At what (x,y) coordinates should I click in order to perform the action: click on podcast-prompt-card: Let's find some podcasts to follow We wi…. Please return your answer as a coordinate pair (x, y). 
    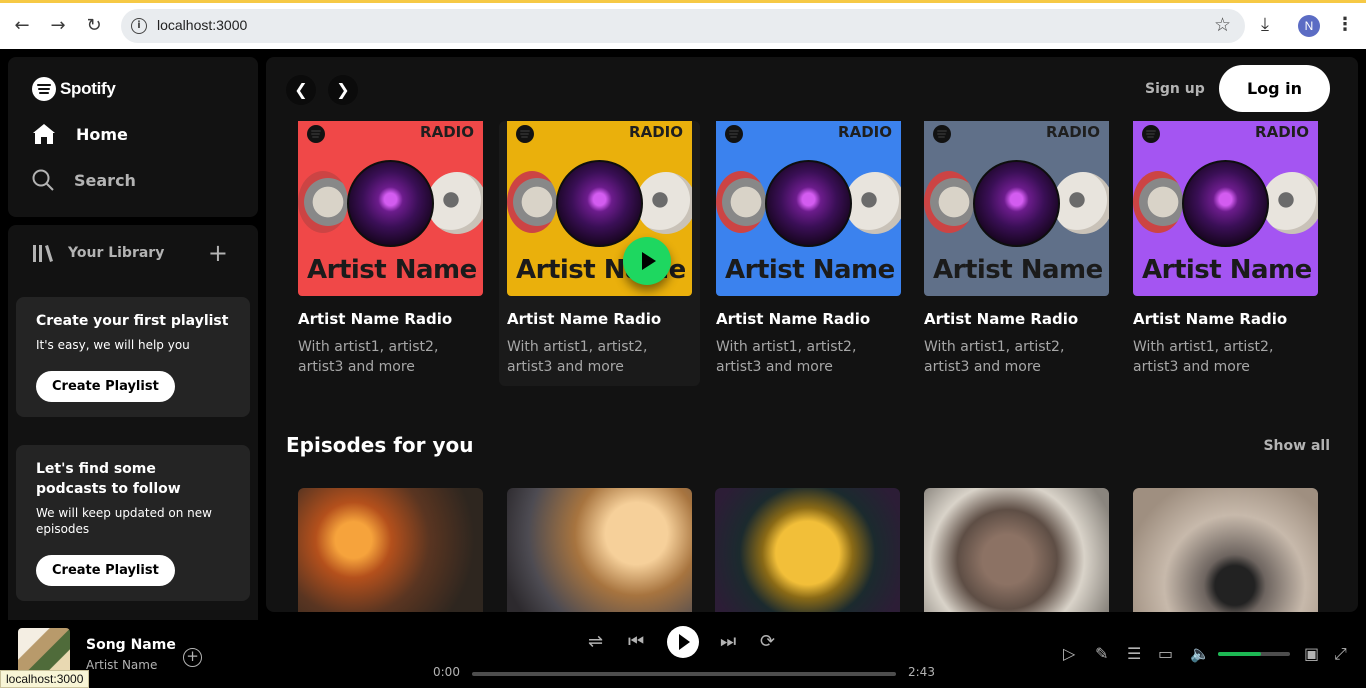
    Looking at the image, I should click on (133, 523).